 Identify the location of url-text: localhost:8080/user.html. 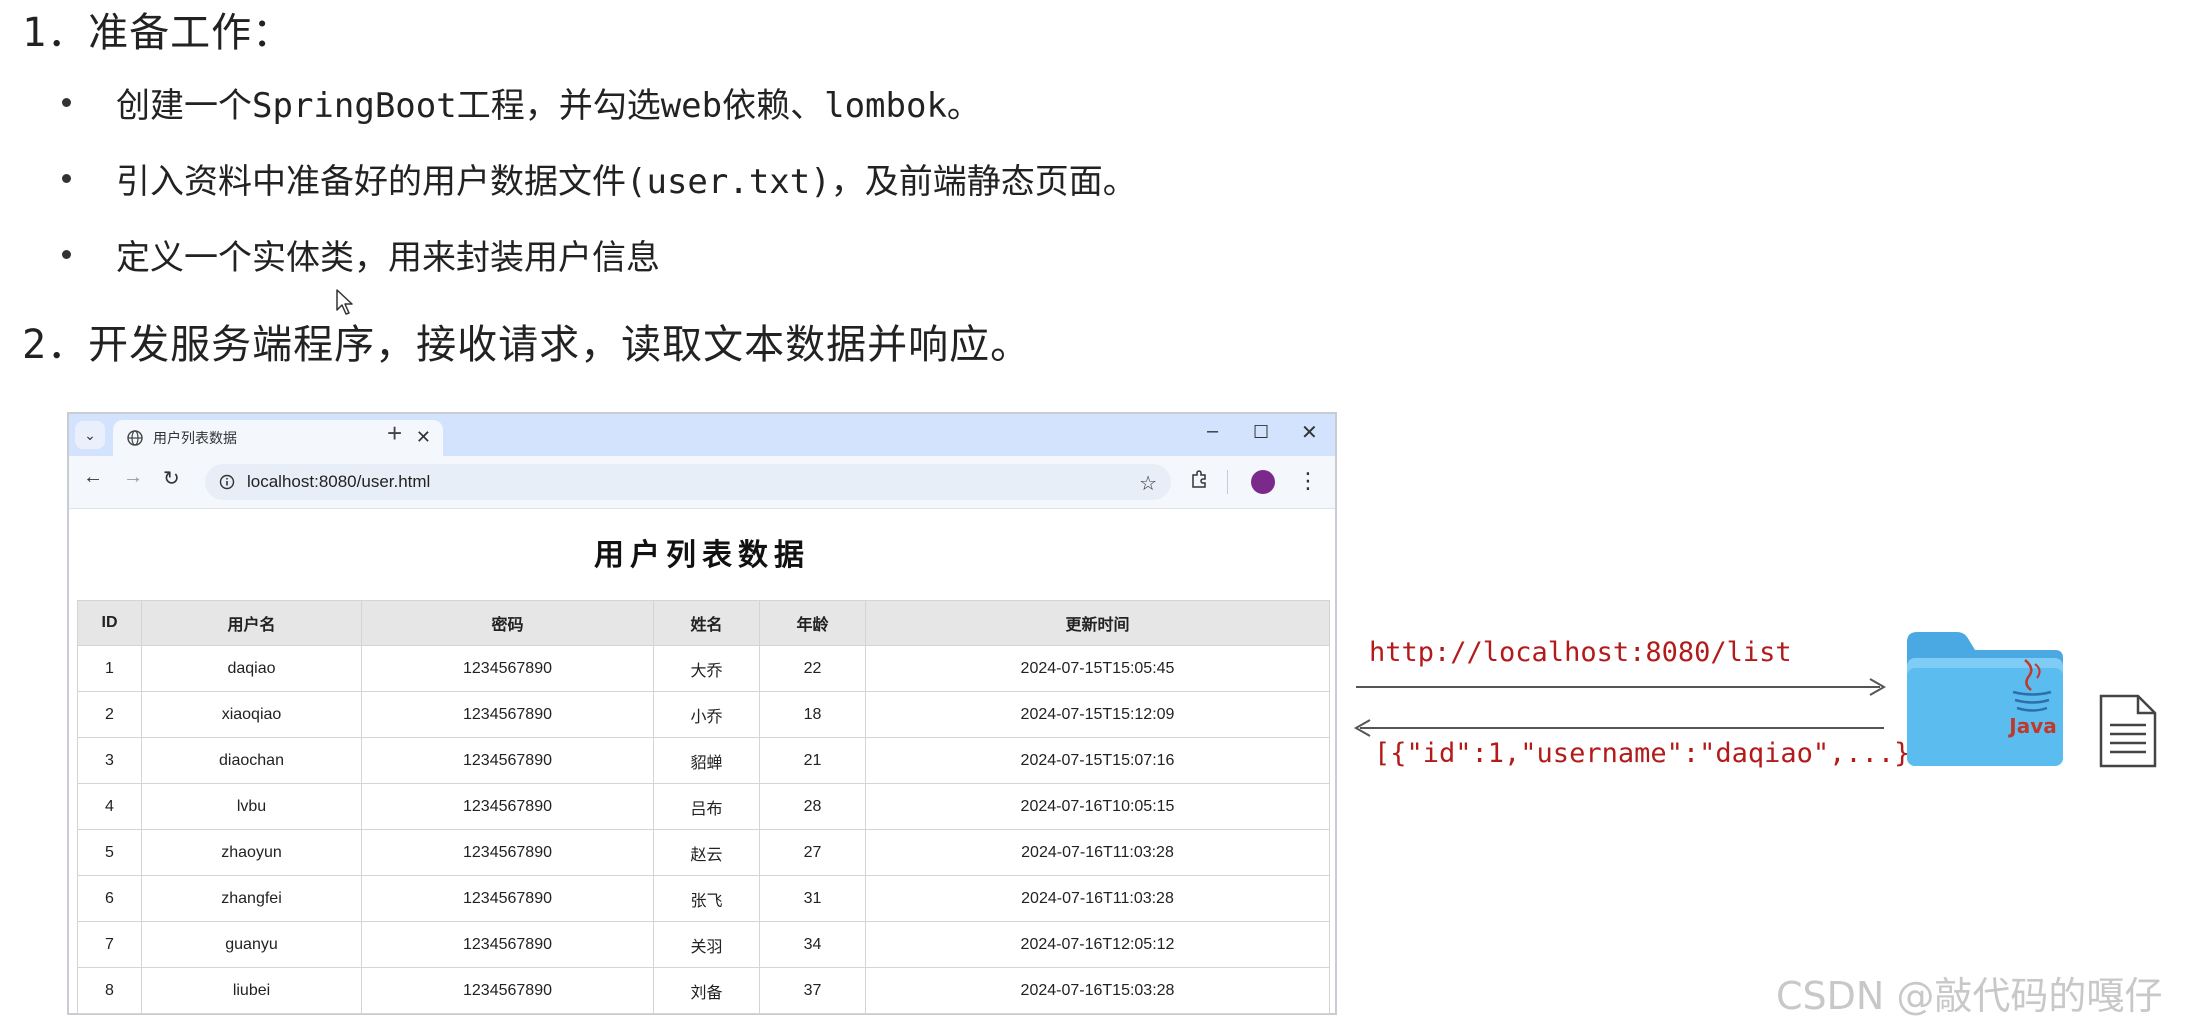
(339, 481).